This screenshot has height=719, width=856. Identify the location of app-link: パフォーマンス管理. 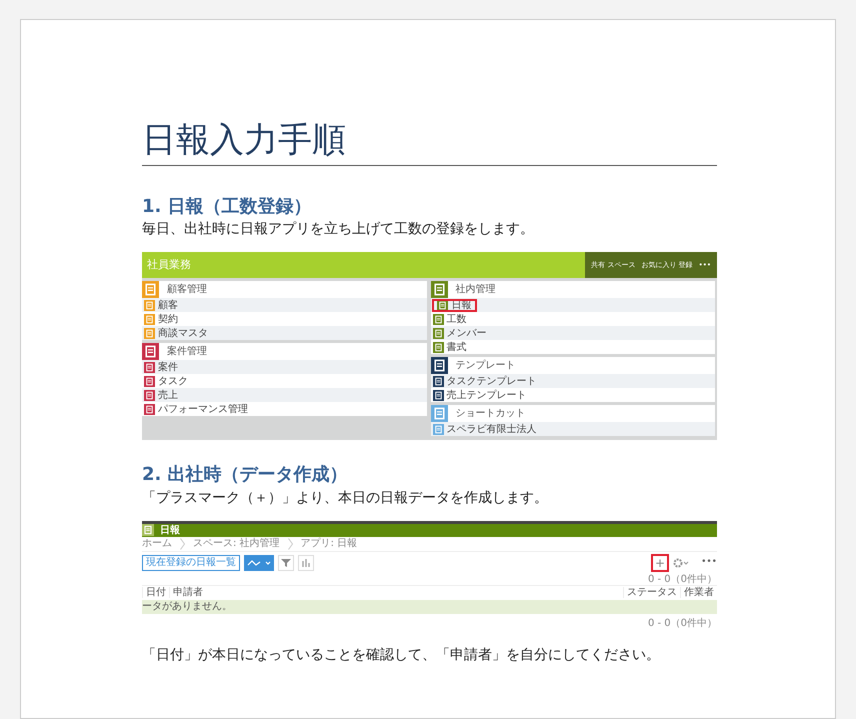
(203, 409).